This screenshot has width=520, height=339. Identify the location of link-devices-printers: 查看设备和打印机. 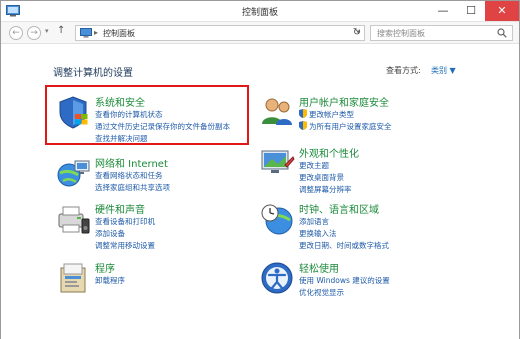
(125, 221).